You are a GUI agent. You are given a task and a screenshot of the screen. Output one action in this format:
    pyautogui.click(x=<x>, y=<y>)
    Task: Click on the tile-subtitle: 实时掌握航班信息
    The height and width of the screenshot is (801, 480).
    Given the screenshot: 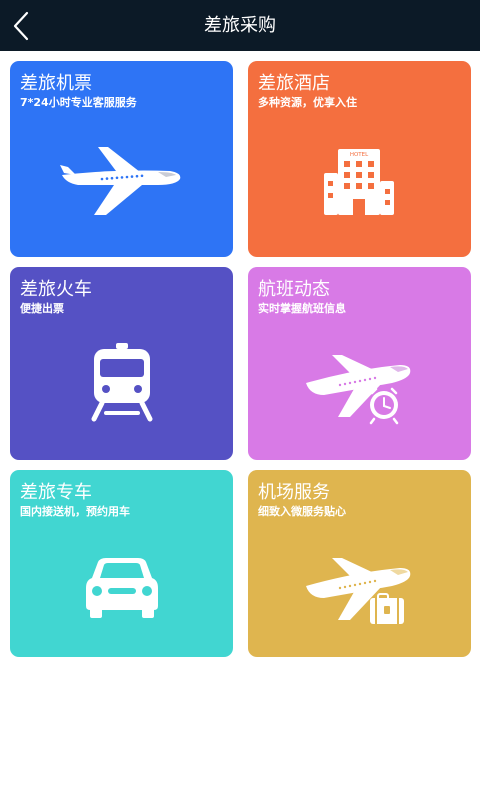 What is the action you would take?
    pyautogui.click(x=302, y=308)
    